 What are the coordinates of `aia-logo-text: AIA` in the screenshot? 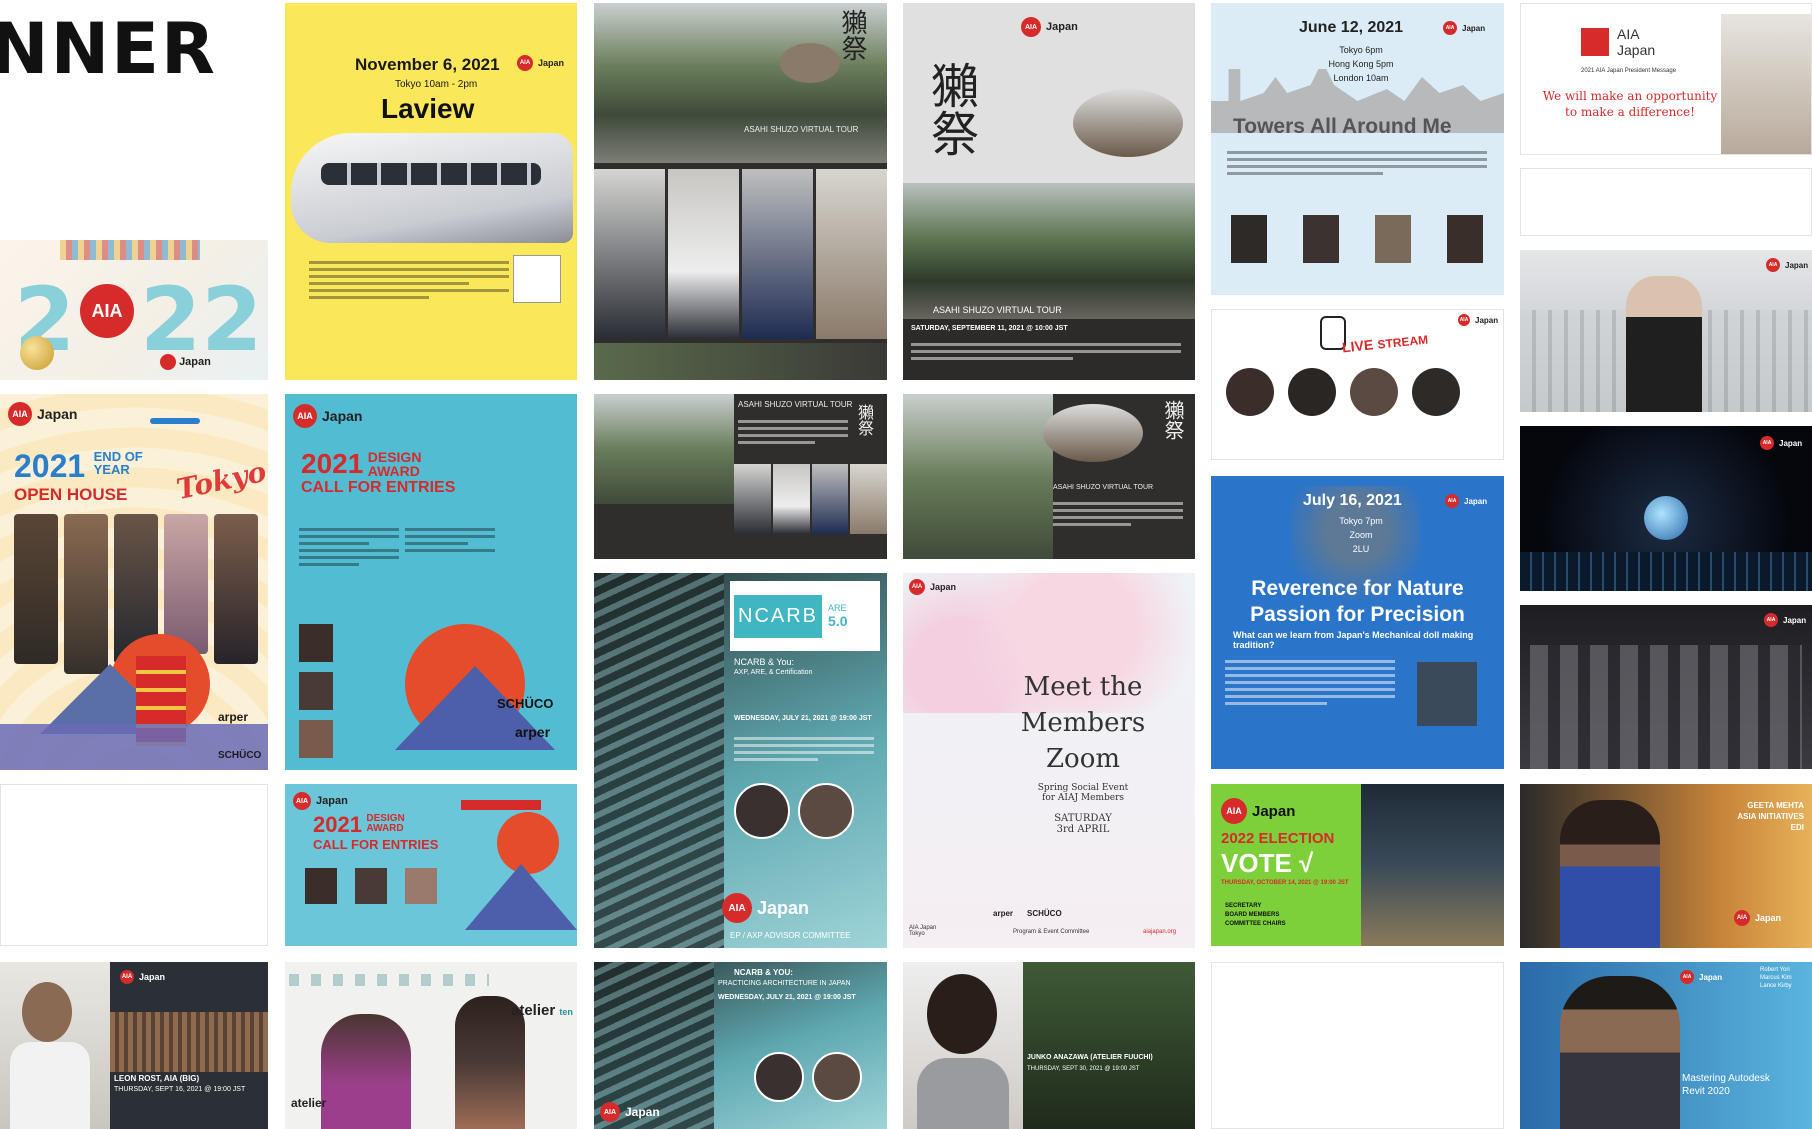 It's located at (107, 310).